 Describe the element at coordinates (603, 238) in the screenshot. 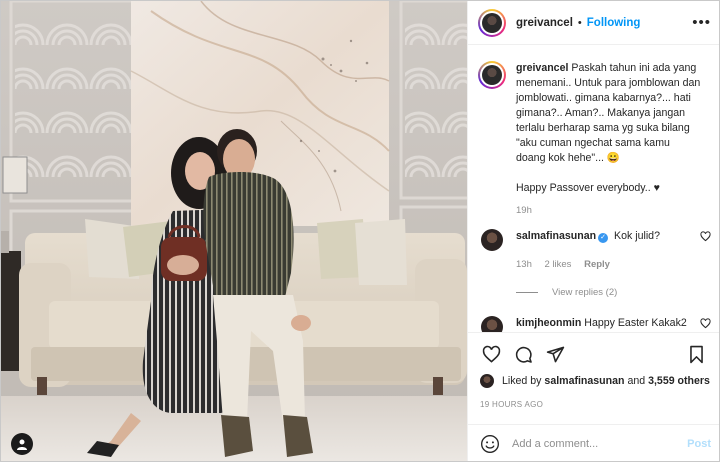

I see `verified-badge-icon: ✓` at that location.